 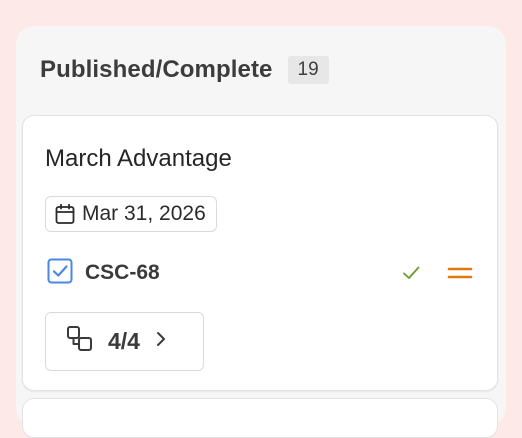 What do you see at coordinates (261, 273) in the screenshot?
I see `issue-row: CSC-68` at bounding box center [261, 273].